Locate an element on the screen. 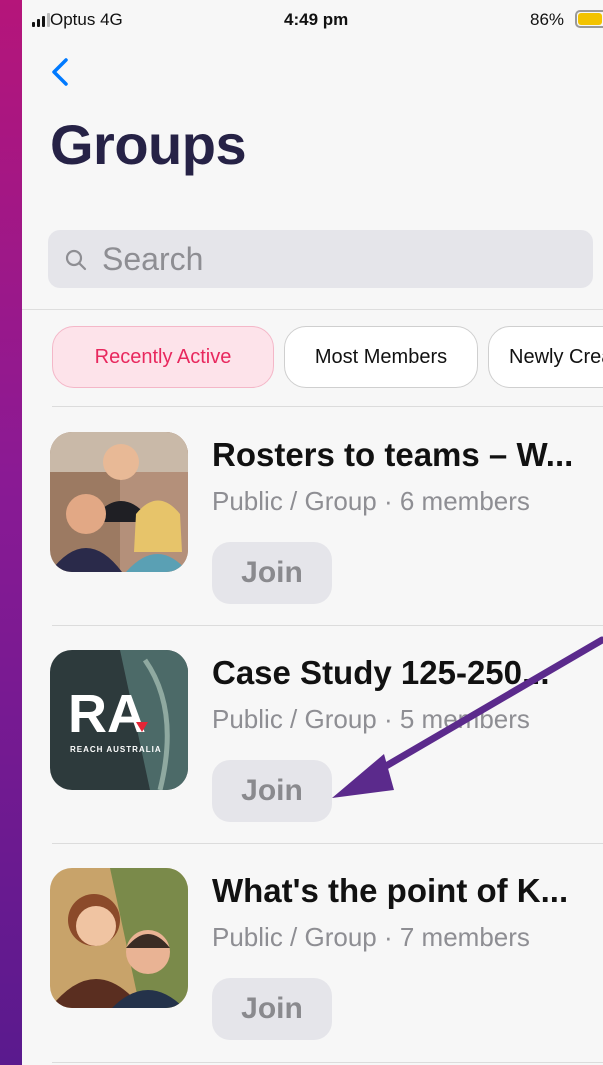 The image size is (603, 1065). group-thumbnail: RA REACH AUSTRALIA is located at coordinates (119, 720).